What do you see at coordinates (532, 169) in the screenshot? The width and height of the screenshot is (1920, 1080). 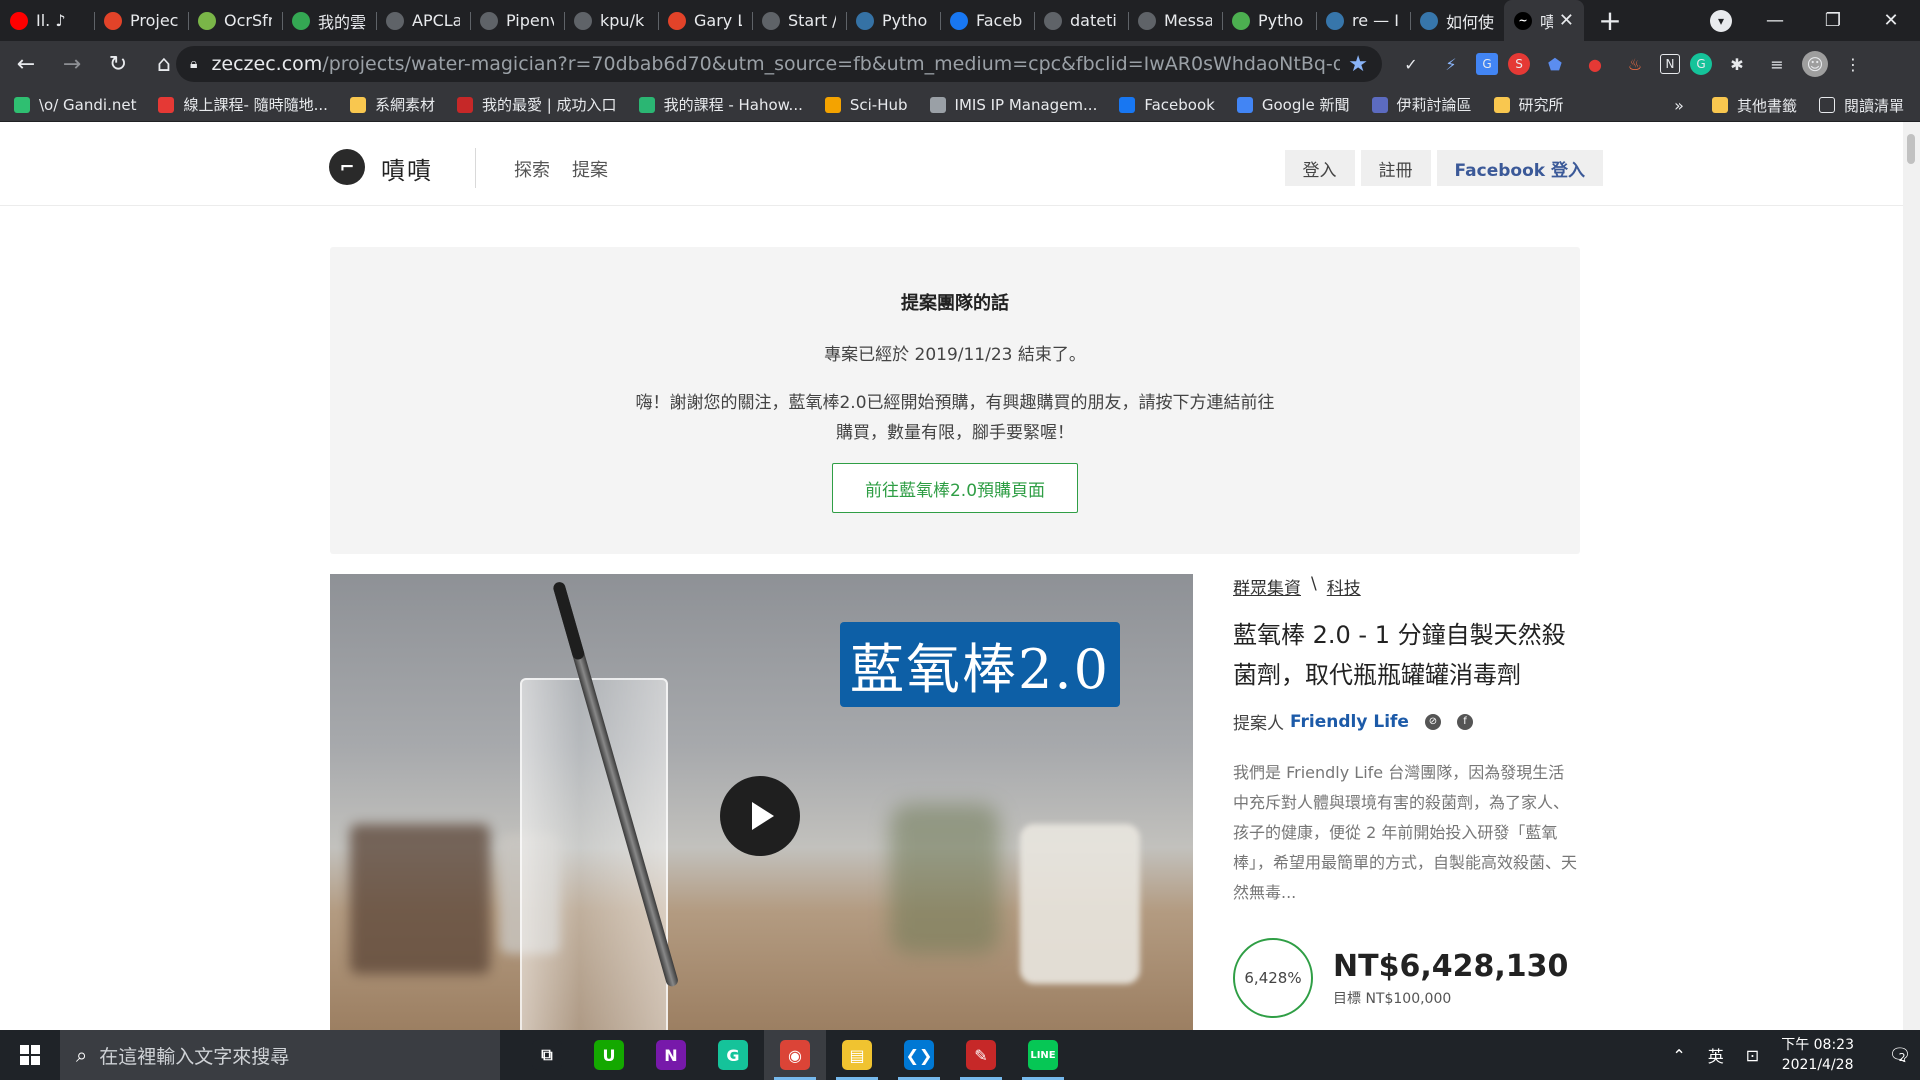 I see `nav-explore-link: 探索` at bounding box center [532, 169].